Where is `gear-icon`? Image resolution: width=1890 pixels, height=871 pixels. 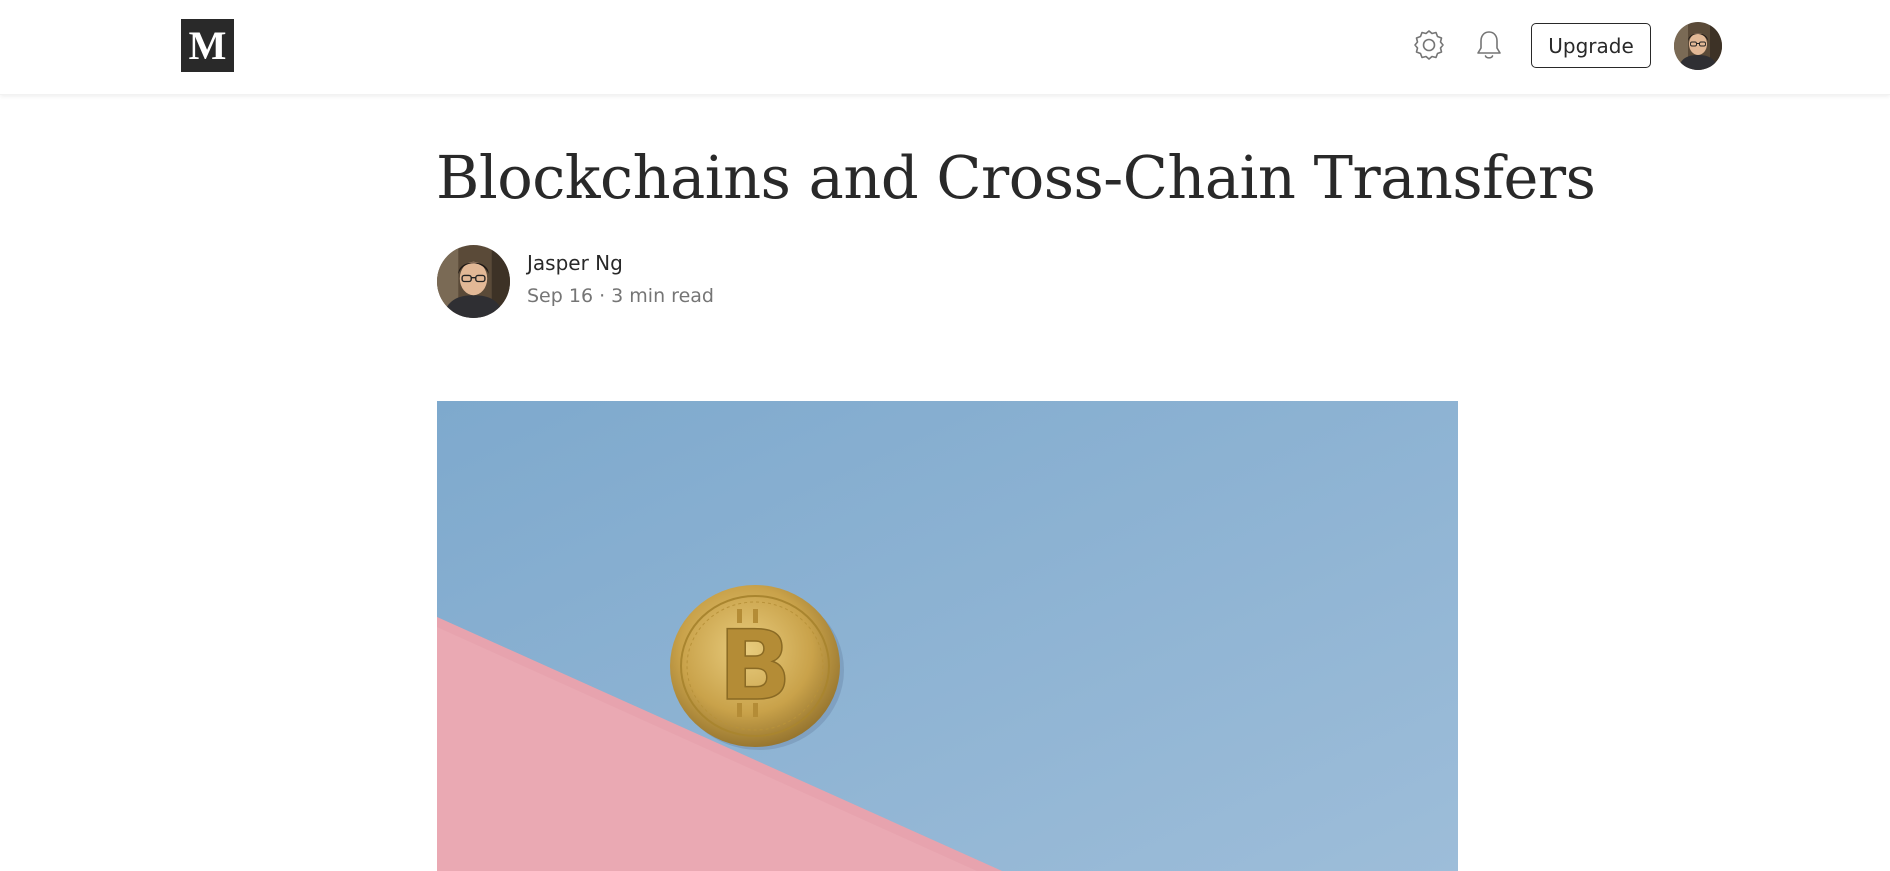
gear-icon is located at coordinates (1429, 45).